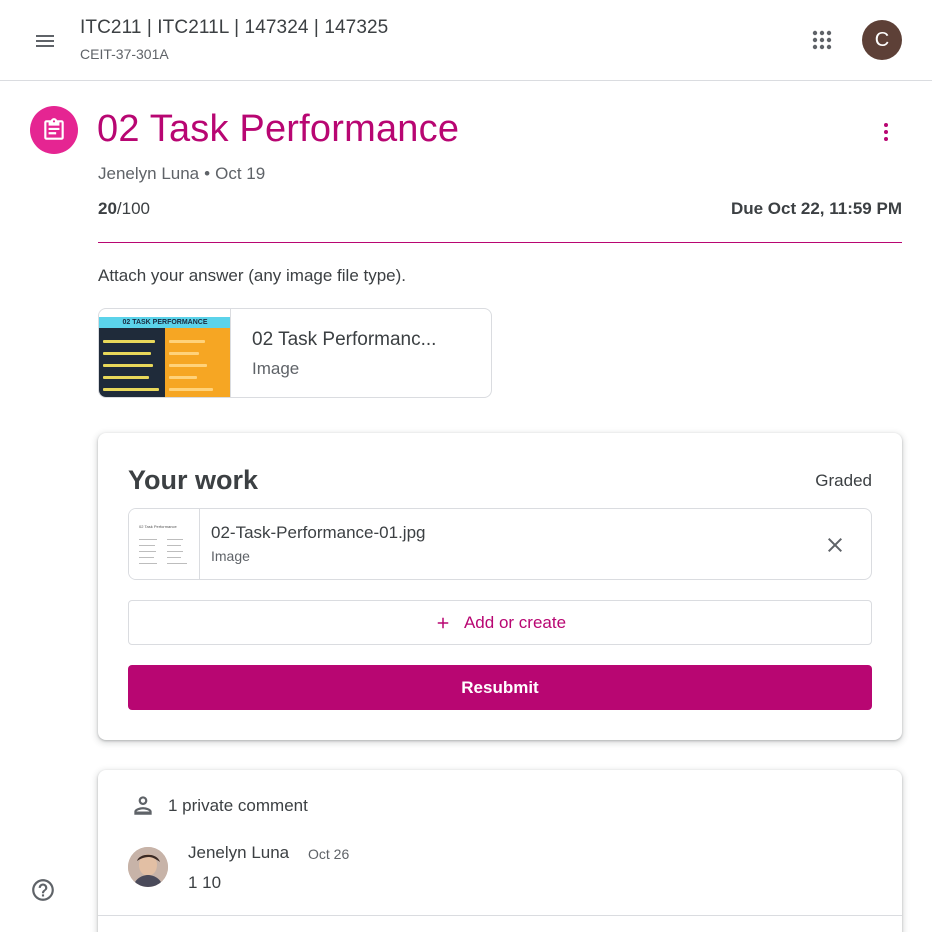 The width and height of the screenshot is (932, 932). What do you see at coordinates (443, 623) in the screenshot?
I see `plus-icon` at bounding box center [443, 623].